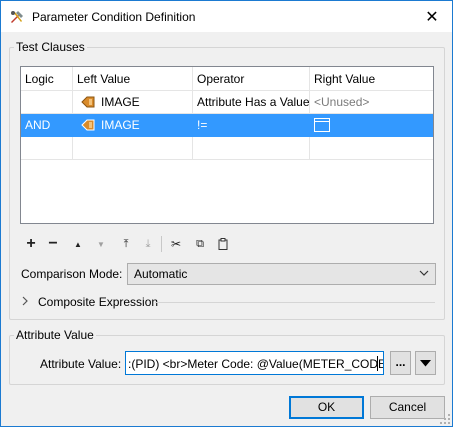 The width and height of the screenshot is (453, 427). I want to click on table-row: IMAGE Attribute Has a Value <Unused>, so click(227, 102).